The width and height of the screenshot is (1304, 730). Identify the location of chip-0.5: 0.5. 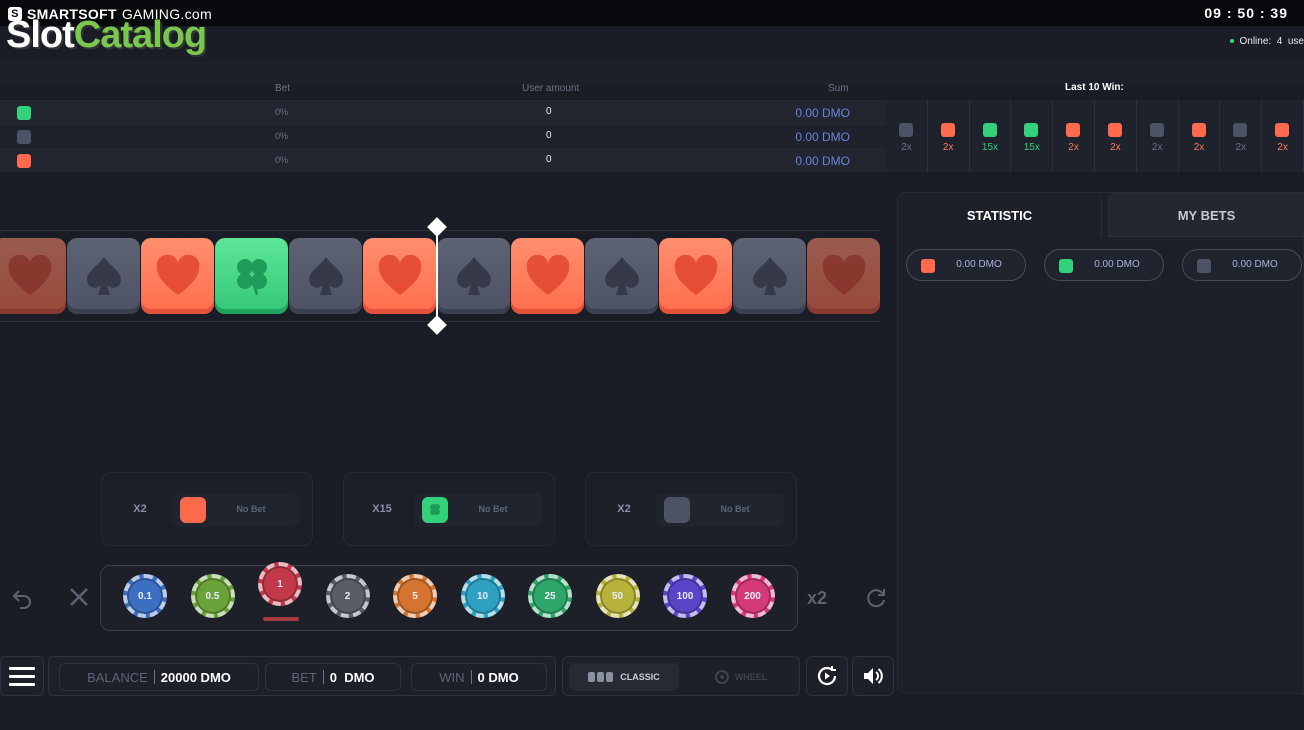
(212, 596).